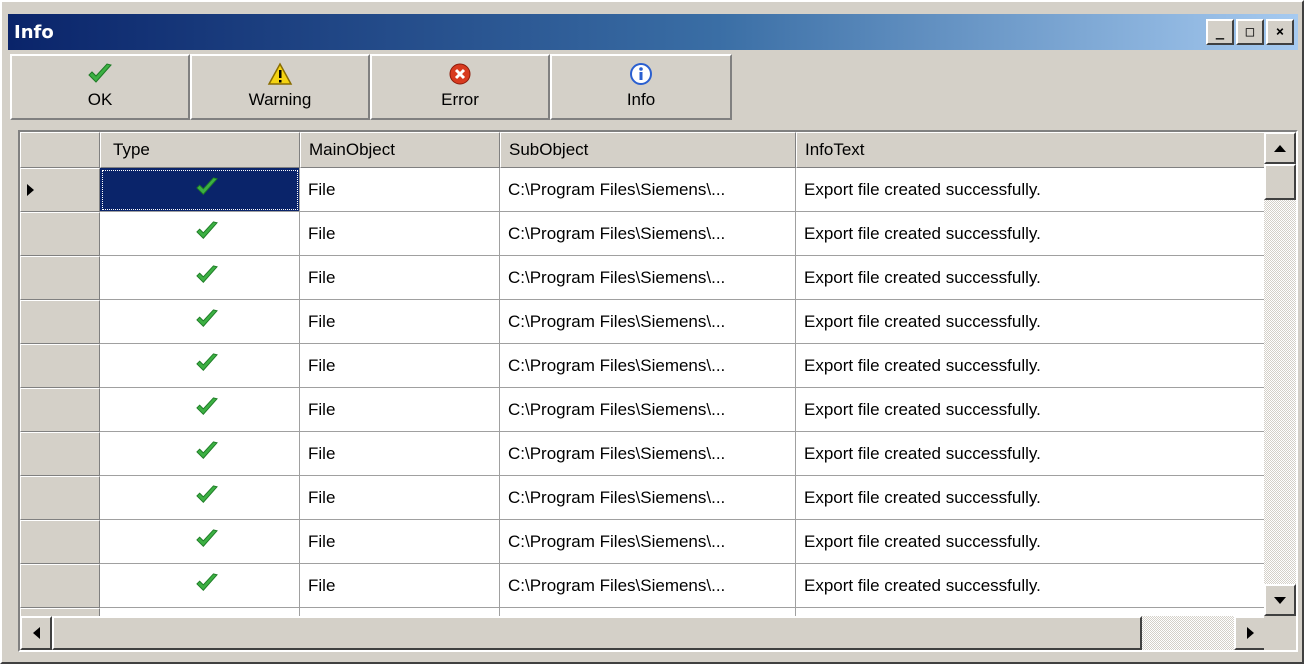 This screenshot has height=664, width=1304. I want to click on scroll-up-button, so click(1280, 148).